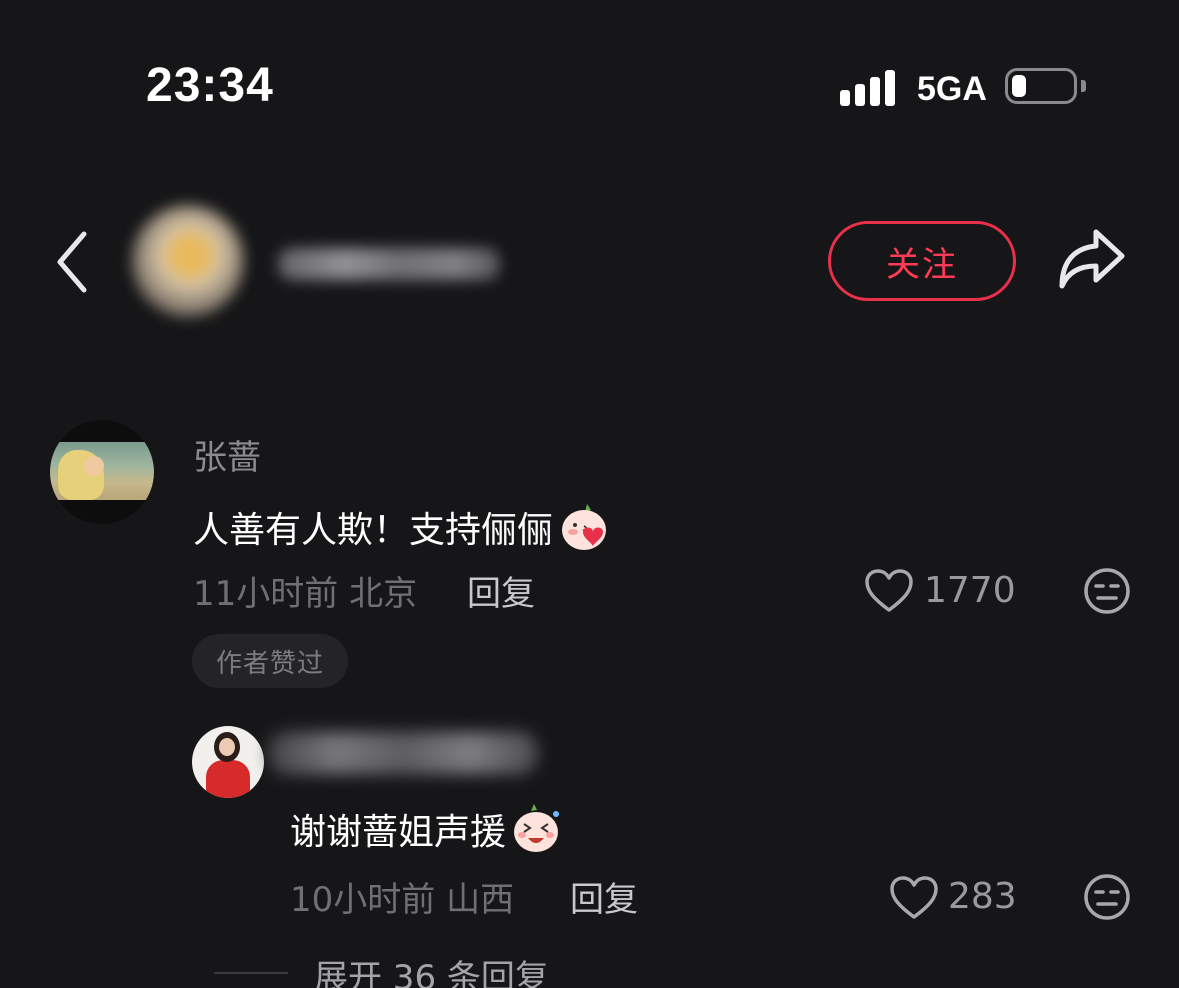 The width and height of the screenshot is (1179, 988). What do you see at coordinates (270, 661) in the screenshot?
I see `author-liked-badge: 作者赞过` at bounding box center [270, 661].